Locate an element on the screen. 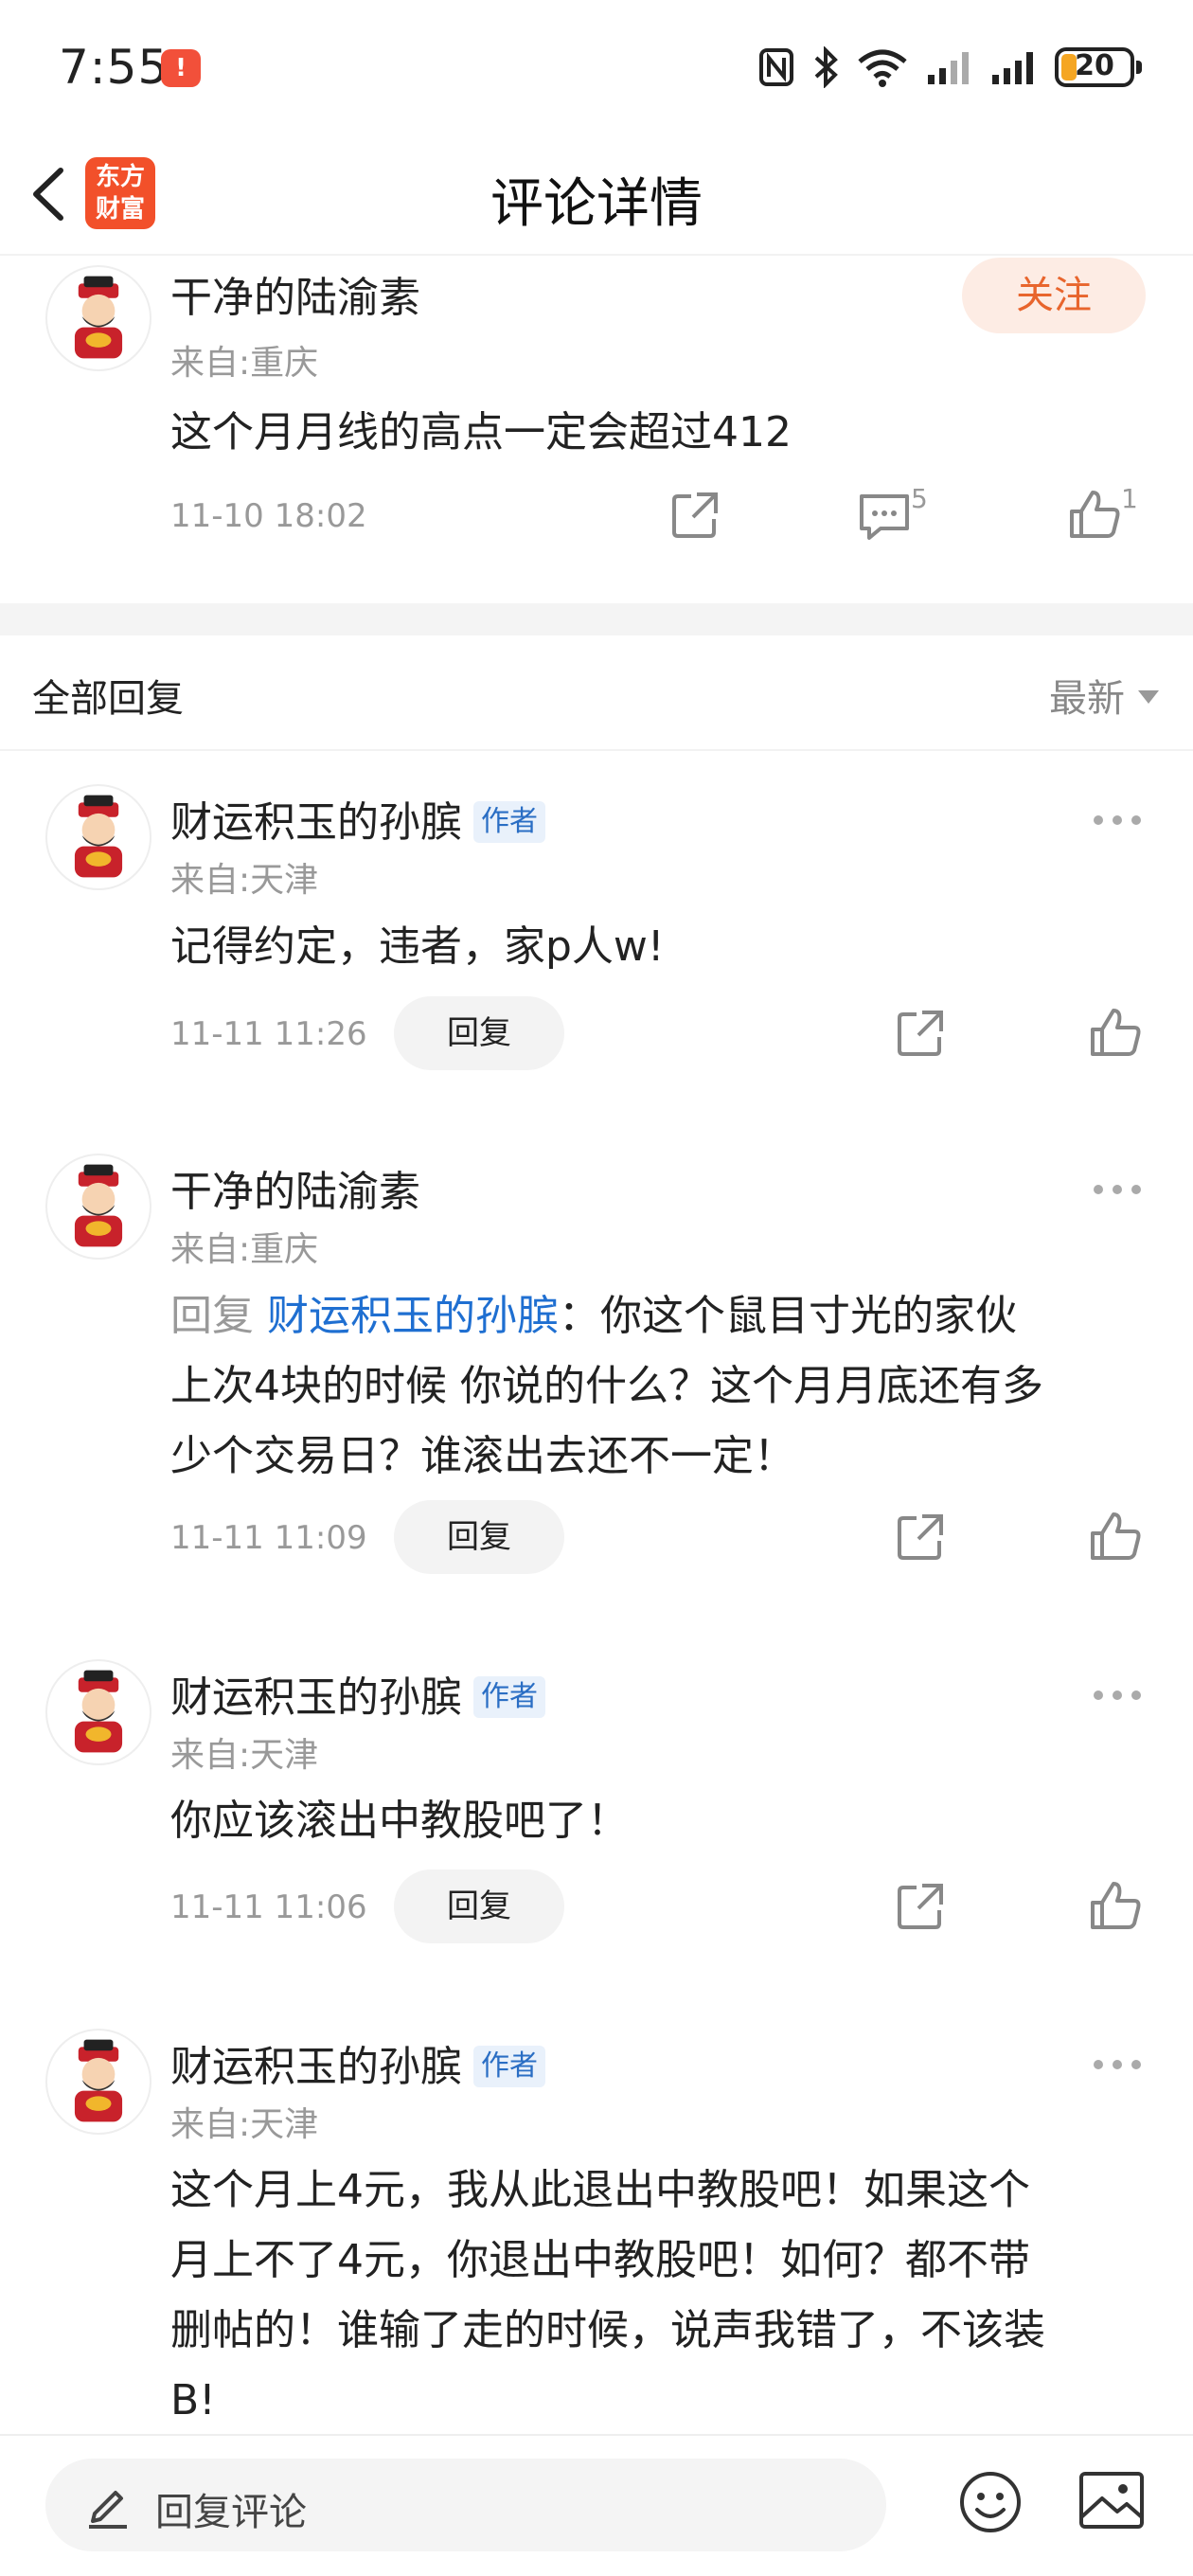  reply-text-line: 回复 财运积玉的孙膑：你这个鼠目寸光的家伙 is located at coordinates (662, 1316).